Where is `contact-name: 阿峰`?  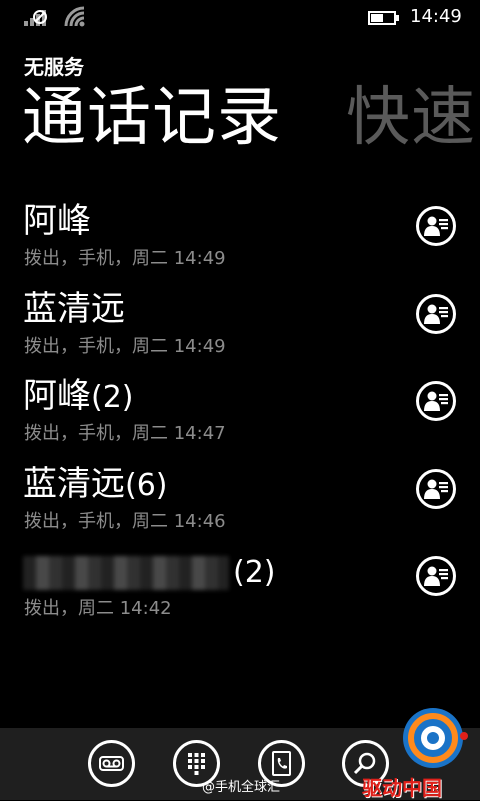
contact-name: 阿峰 is located at coordinates (57, 221).